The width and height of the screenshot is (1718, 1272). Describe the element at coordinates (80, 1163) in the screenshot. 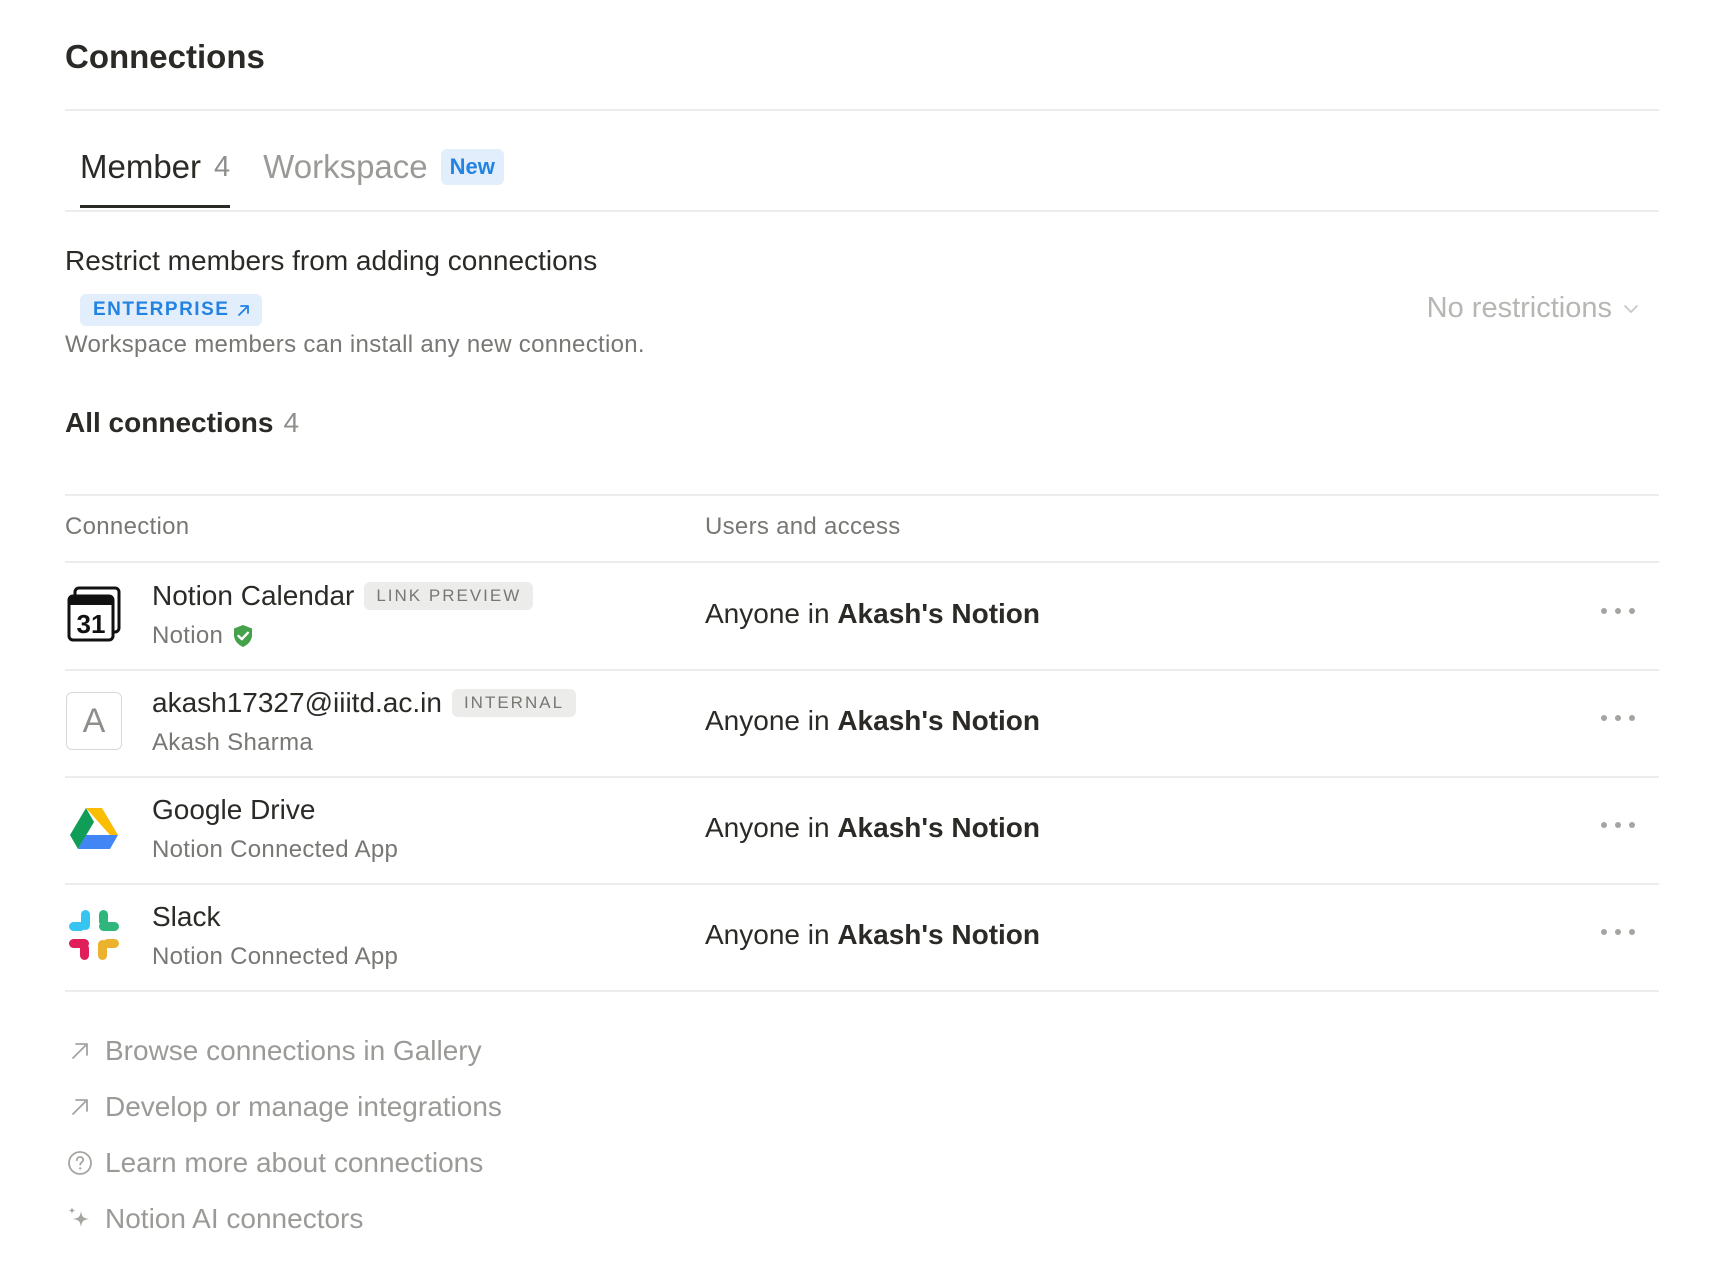

I see `question-circle-icon` at that location.